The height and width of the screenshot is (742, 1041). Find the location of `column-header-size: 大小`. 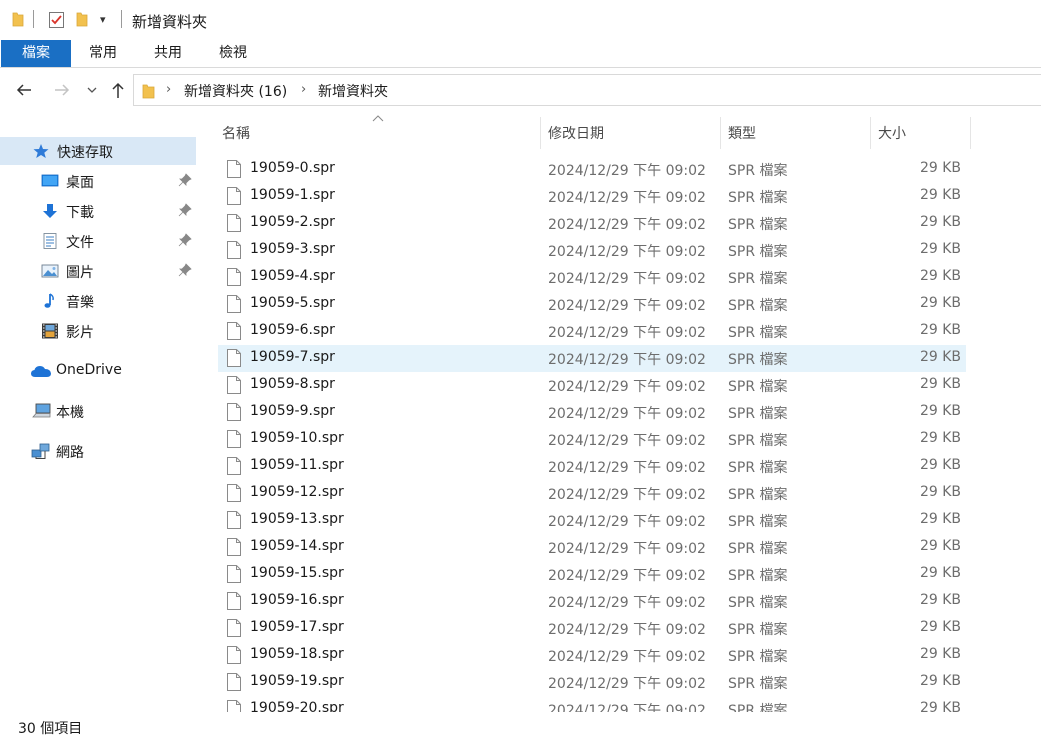

column-header-size: 大小 is located at coordinates (924, 133).